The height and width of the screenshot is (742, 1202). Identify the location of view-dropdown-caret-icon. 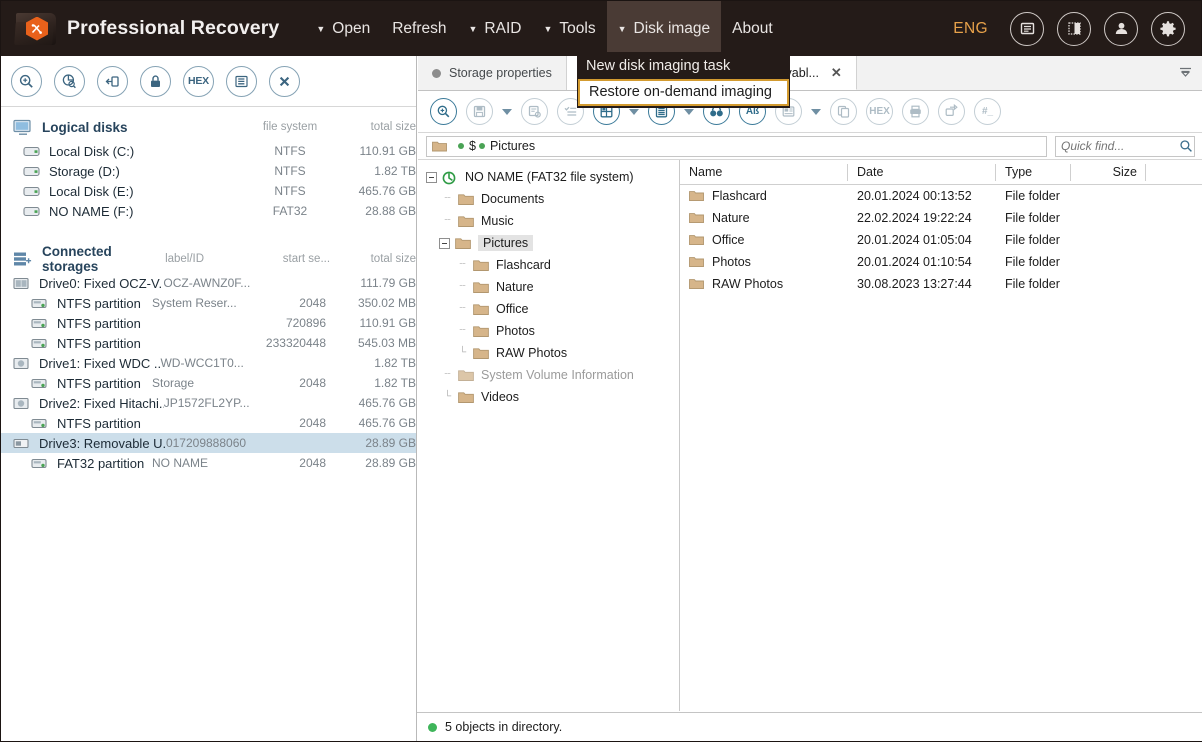
(689, 111).